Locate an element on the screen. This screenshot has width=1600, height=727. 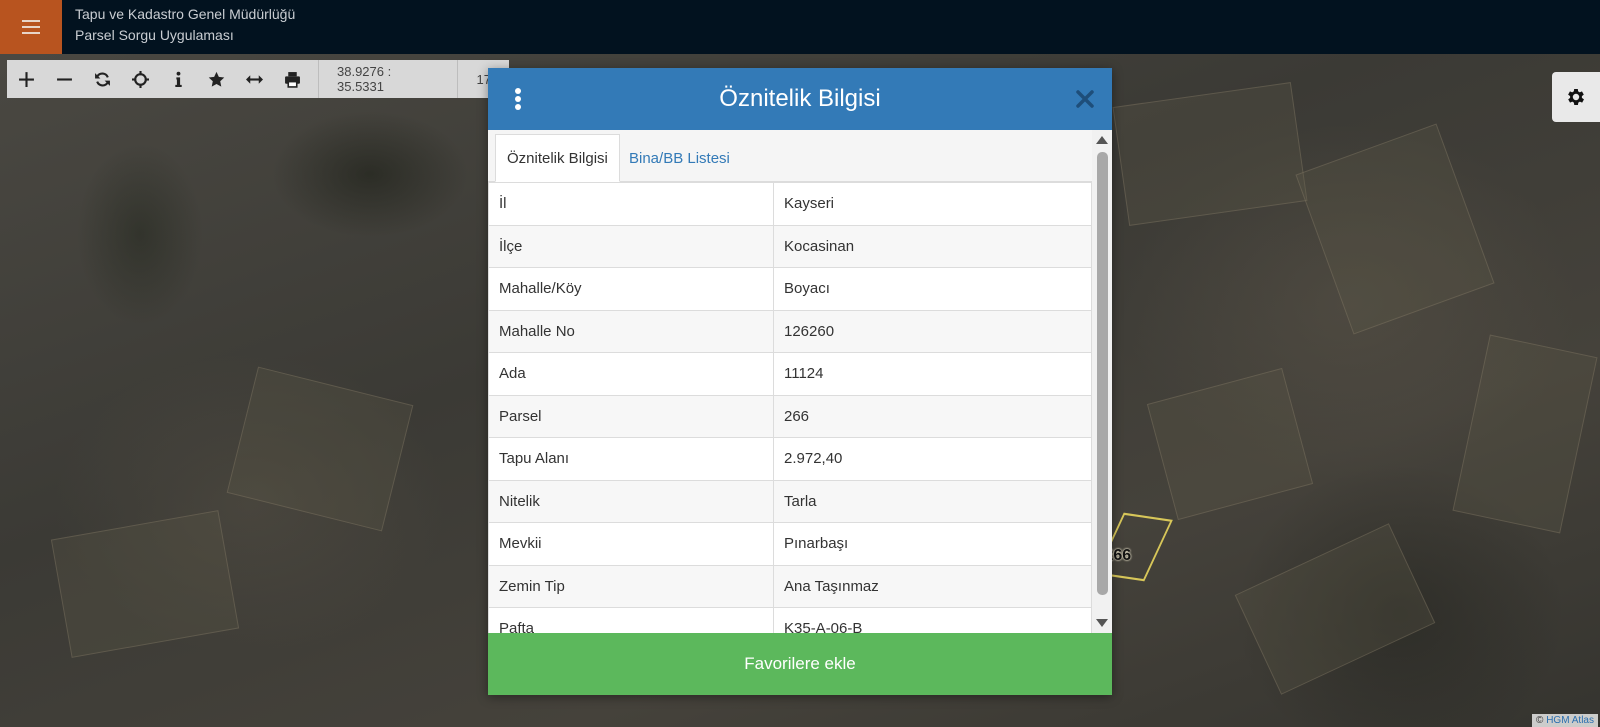
attribute-value: 2.972,40 is located at coordinates (932, 459).